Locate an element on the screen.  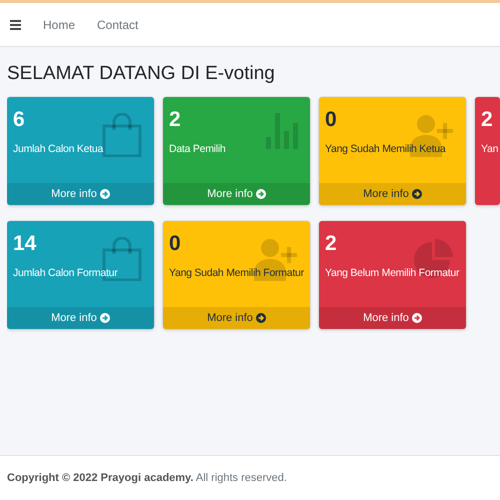
count-value: 14 is located at coordinates (24, 244).